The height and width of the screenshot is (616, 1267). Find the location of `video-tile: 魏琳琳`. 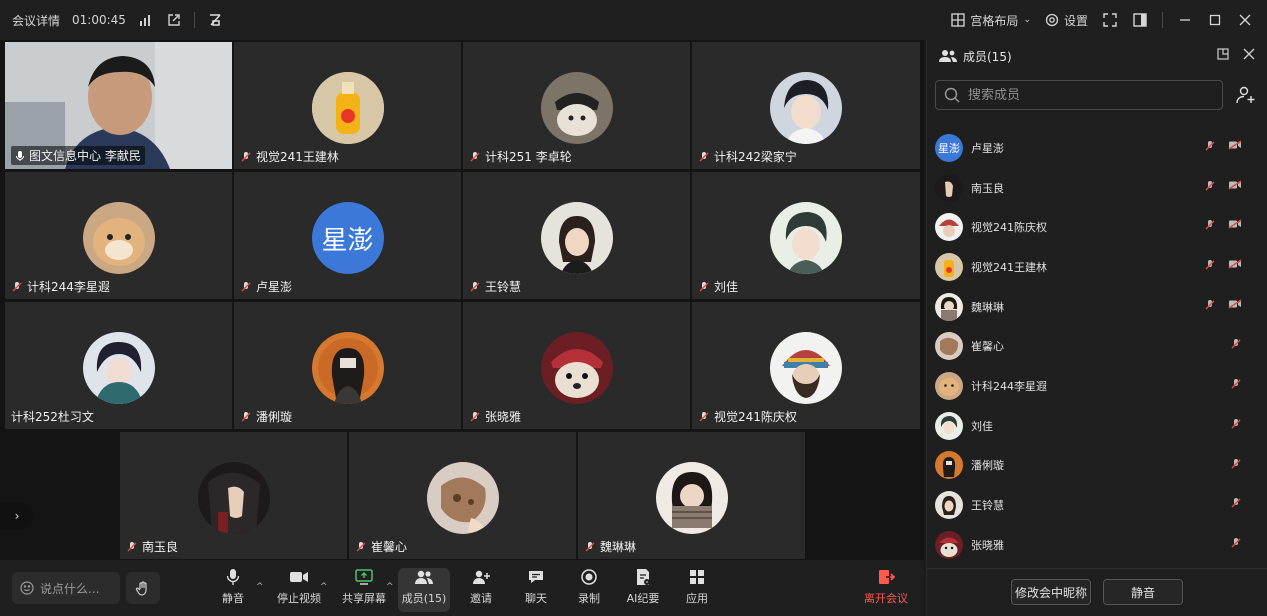

video-tile: 魏琳琳 is located at coordinates (691, 495).